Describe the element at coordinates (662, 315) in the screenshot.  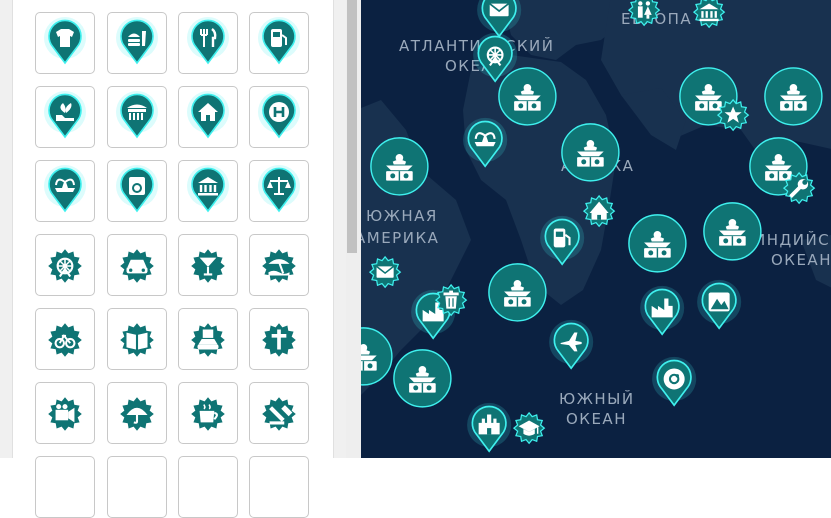
I see `map-marker-factory` at that location.